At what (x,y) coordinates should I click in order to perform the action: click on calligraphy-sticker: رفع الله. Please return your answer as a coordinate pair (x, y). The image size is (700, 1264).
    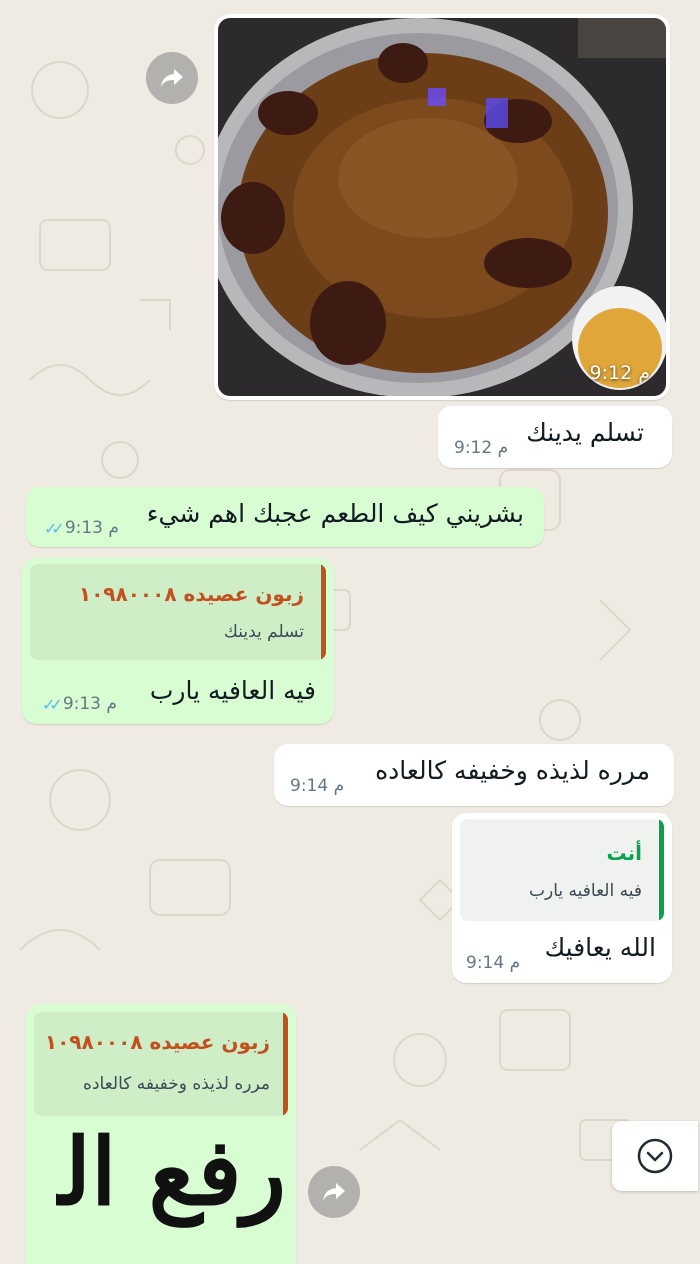
    Looking at the image, I should click on (171, 1187).